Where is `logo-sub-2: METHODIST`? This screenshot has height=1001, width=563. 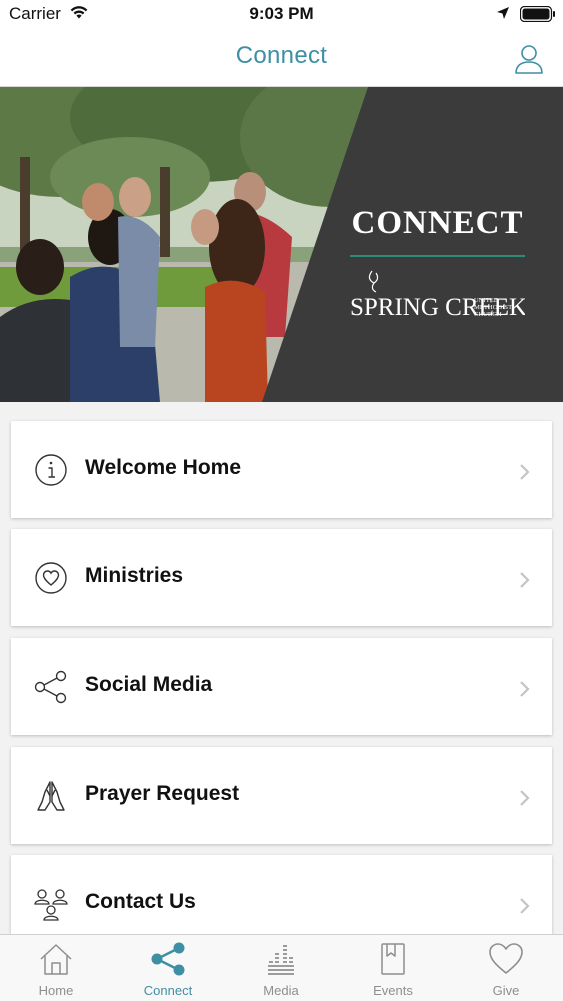 logo-sub-2: METHODIST is located at coordinates (493, 307).